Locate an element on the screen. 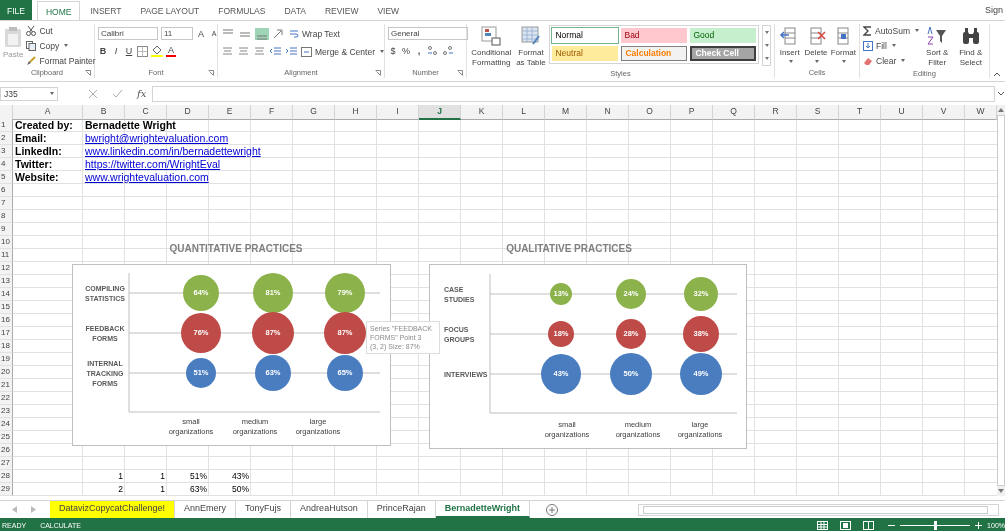 Image resolution: width=1005 pixels, height=531 pixels. format-button: Format is located at coordinates (843, 43).